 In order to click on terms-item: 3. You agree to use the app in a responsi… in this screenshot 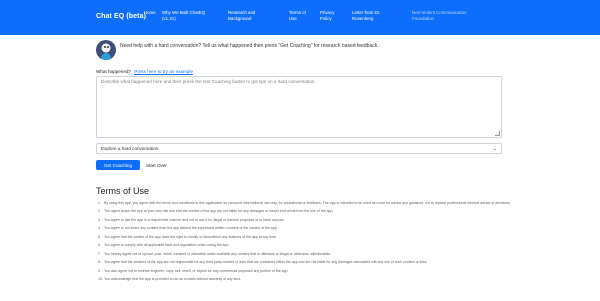, I will do `click(191, 219)`.